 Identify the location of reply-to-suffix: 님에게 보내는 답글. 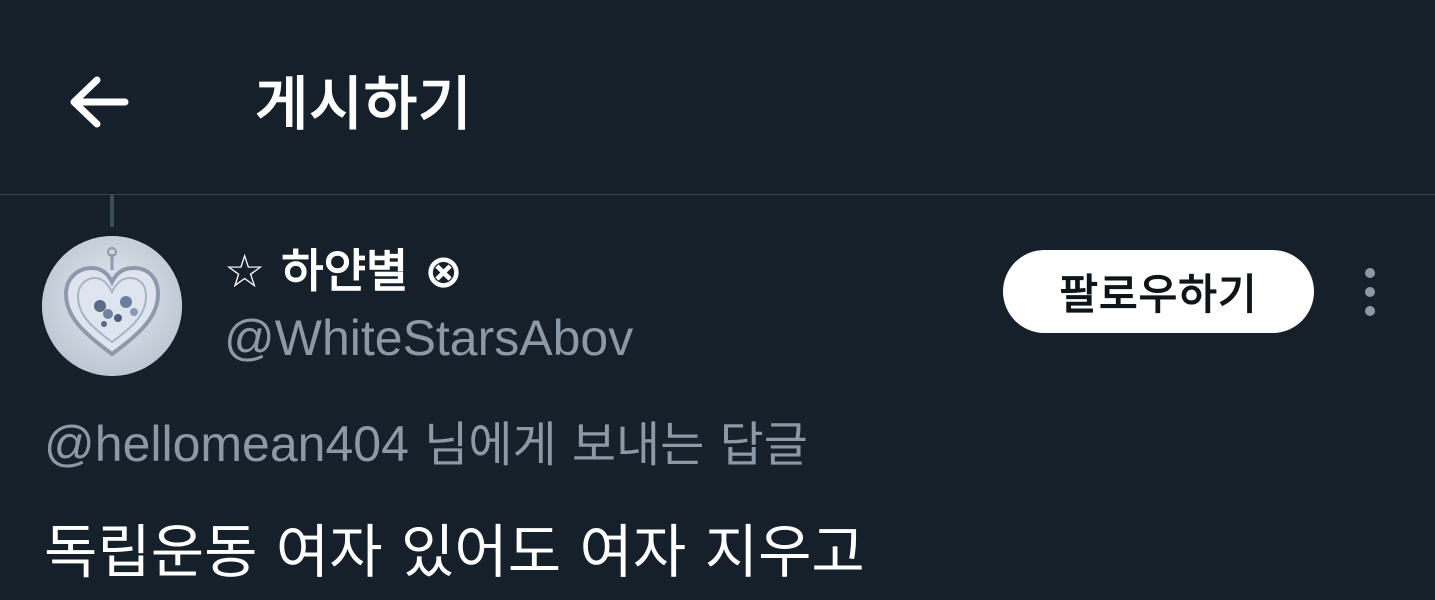
(608, 445).